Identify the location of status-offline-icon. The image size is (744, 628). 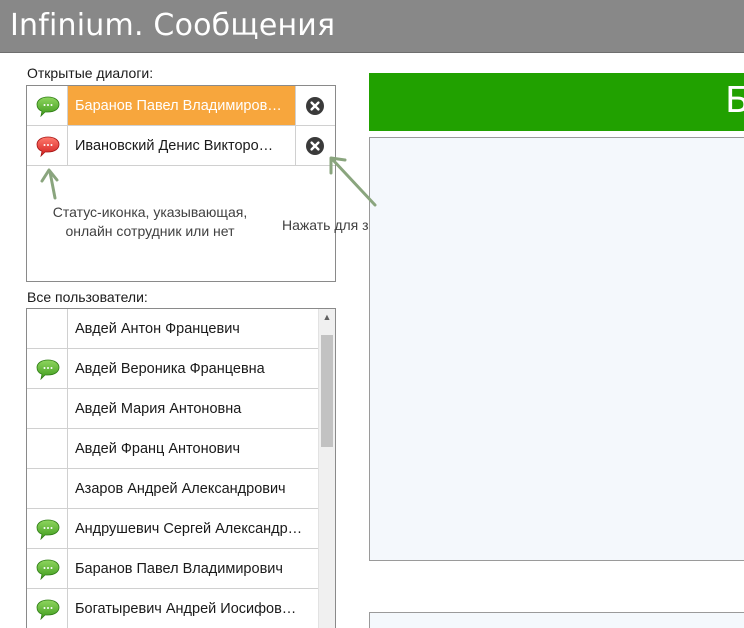
(48, 146).